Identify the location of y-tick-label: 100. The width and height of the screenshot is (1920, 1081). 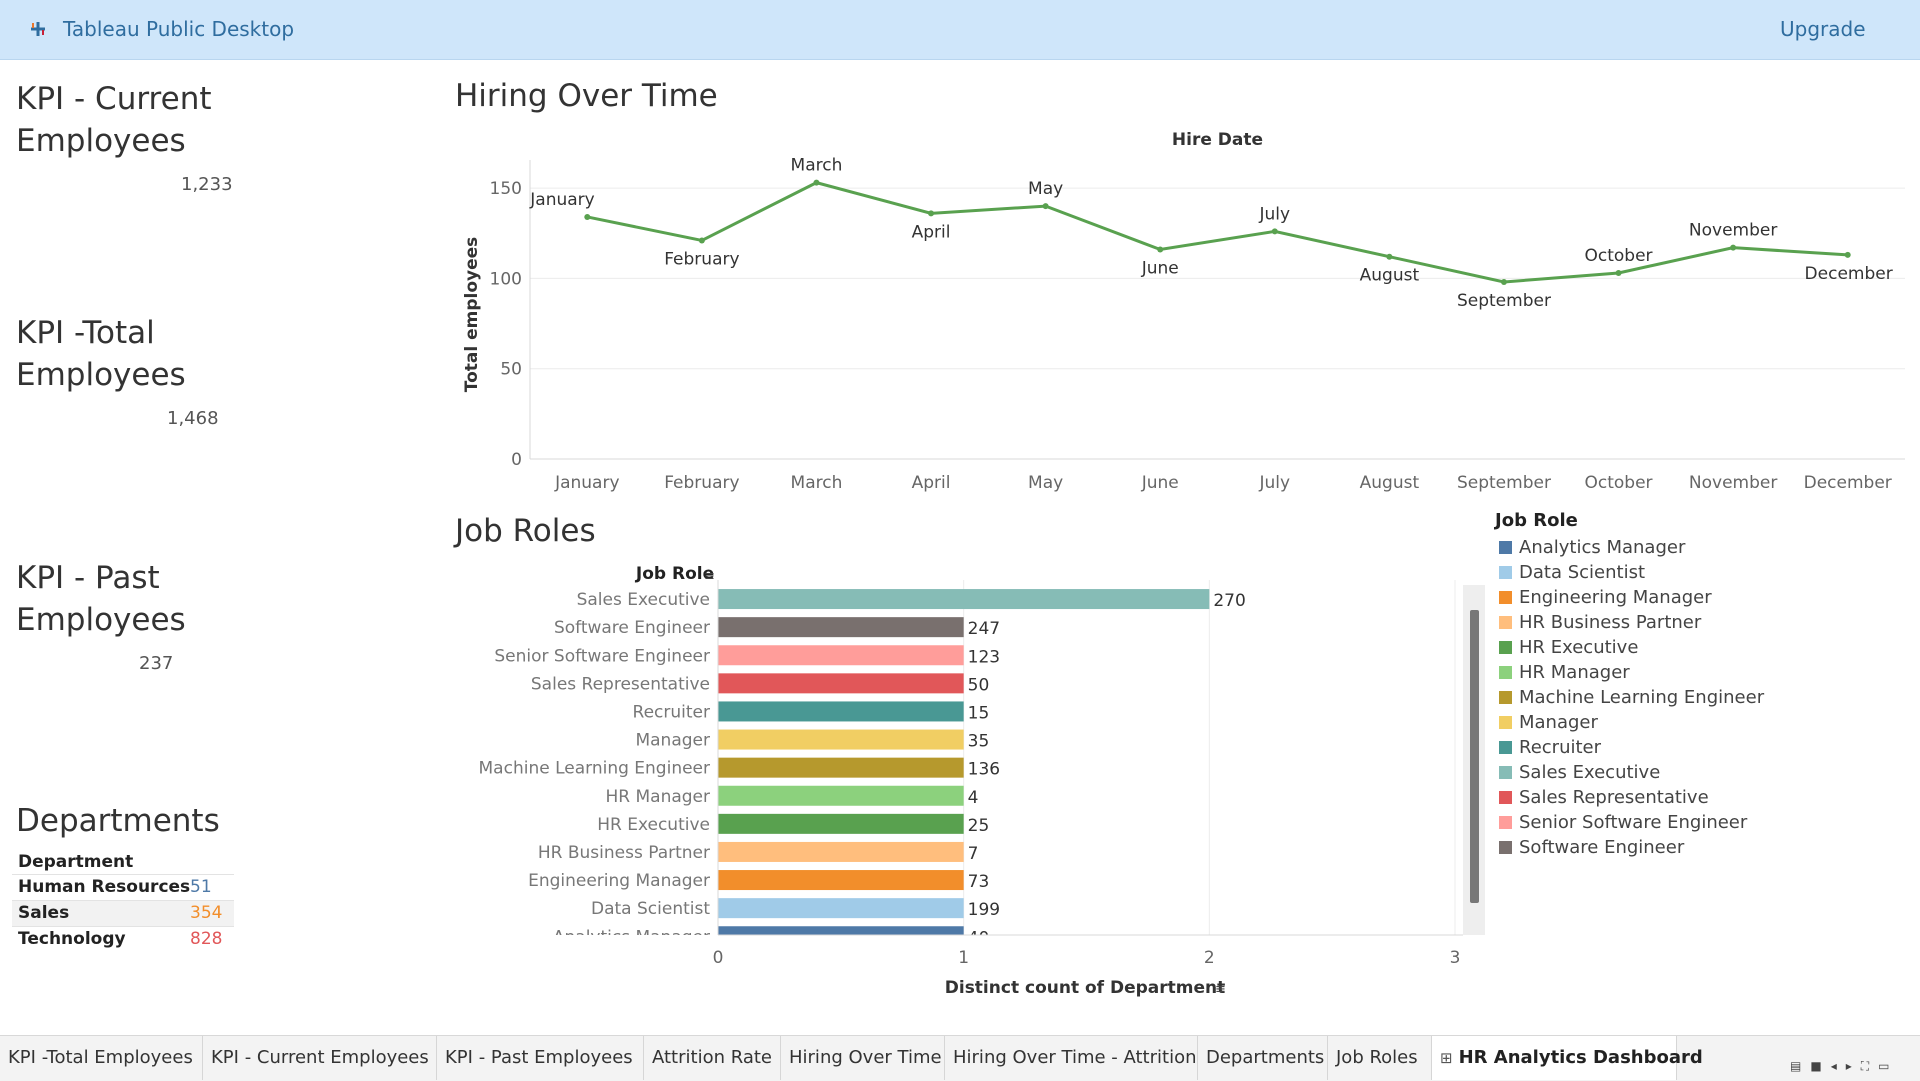
(506, 279).